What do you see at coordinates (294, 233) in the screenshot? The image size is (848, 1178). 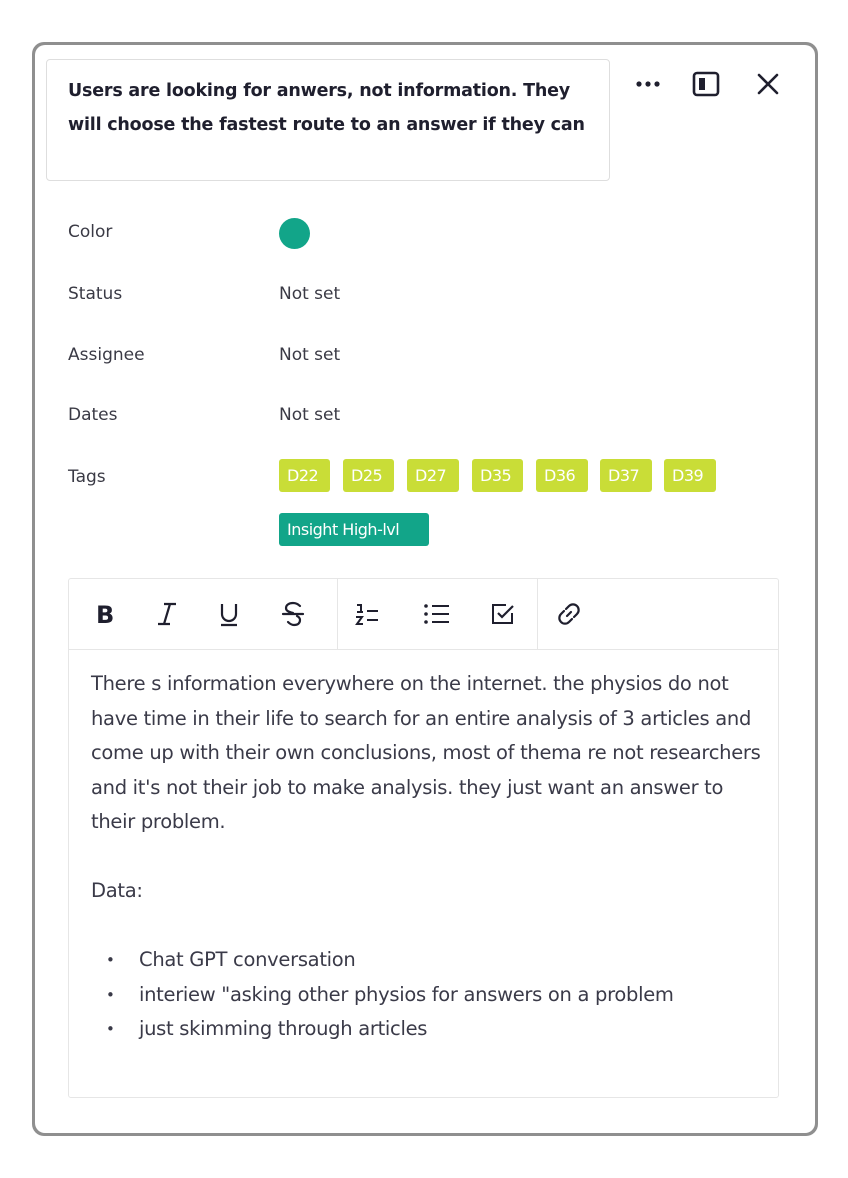 I see `color-swatch` at bounding box center [294, 233].